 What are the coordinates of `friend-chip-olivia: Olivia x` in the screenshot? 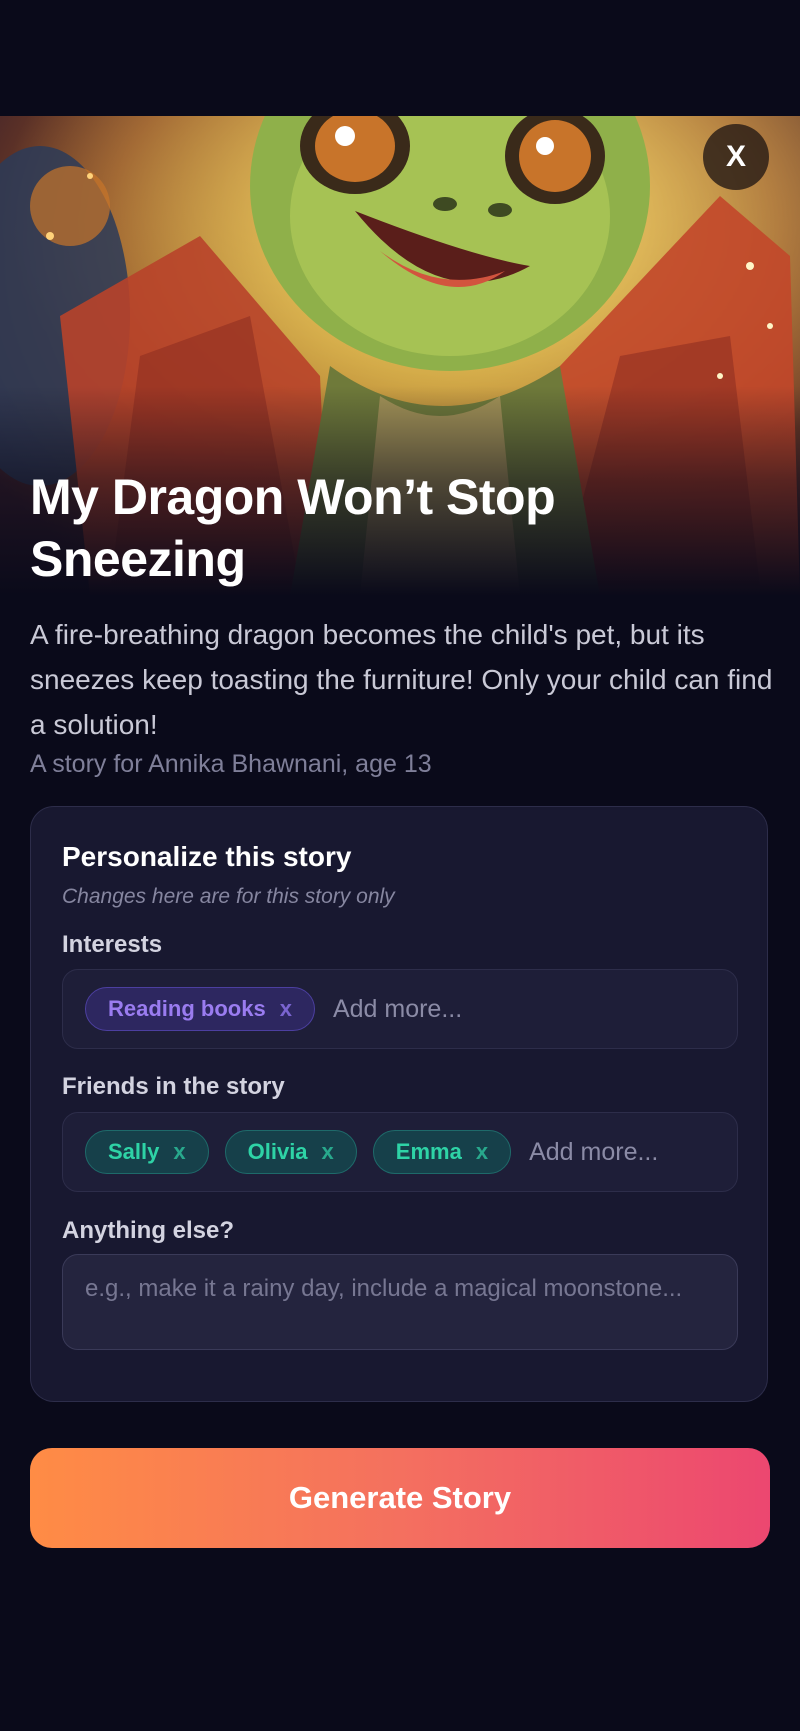 It's located at (290, 1152).